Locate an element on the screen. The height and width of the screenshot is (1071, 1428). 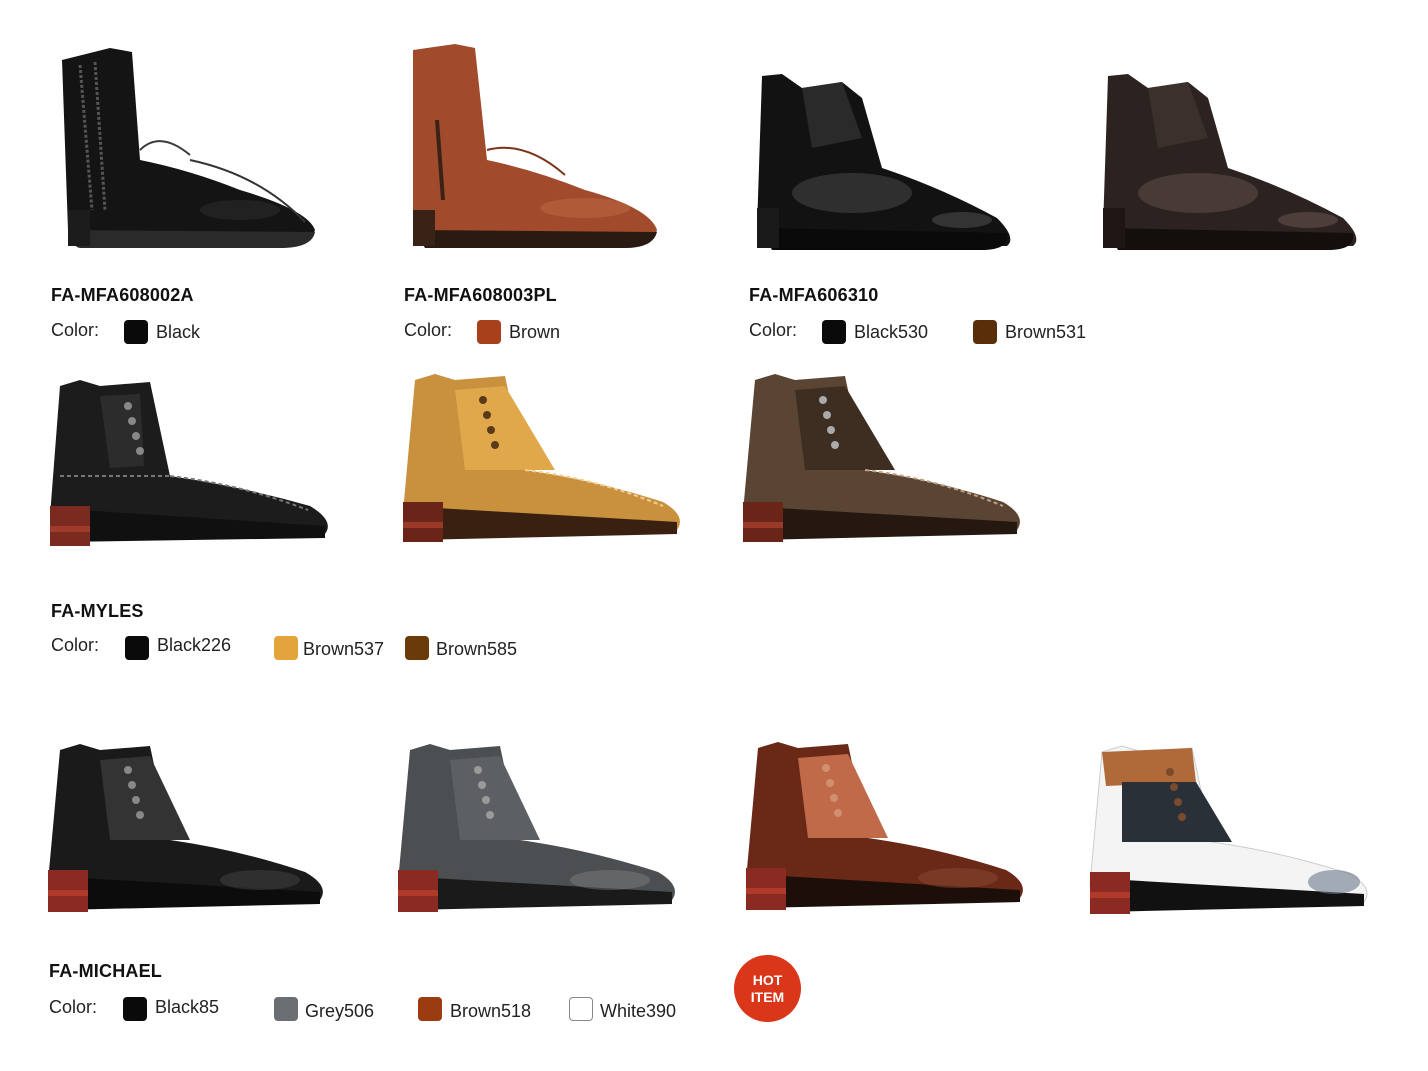
boot-image-grey-michael is located at coordinates (537, 832).